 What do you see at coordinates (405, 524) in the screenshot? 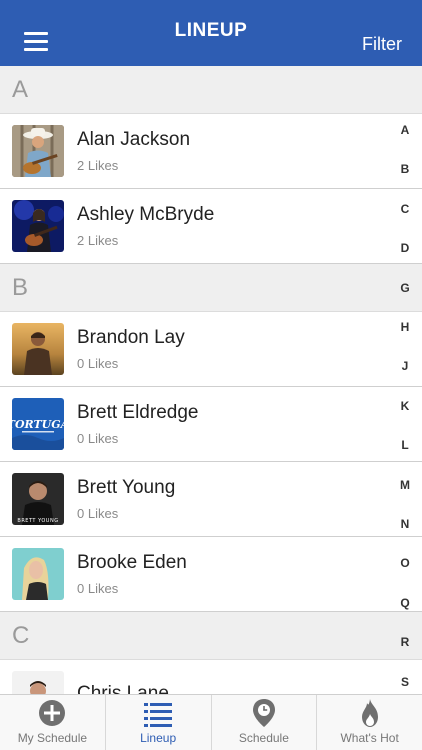
I see `index-letter-n: N` at bounding box center [405, 524].